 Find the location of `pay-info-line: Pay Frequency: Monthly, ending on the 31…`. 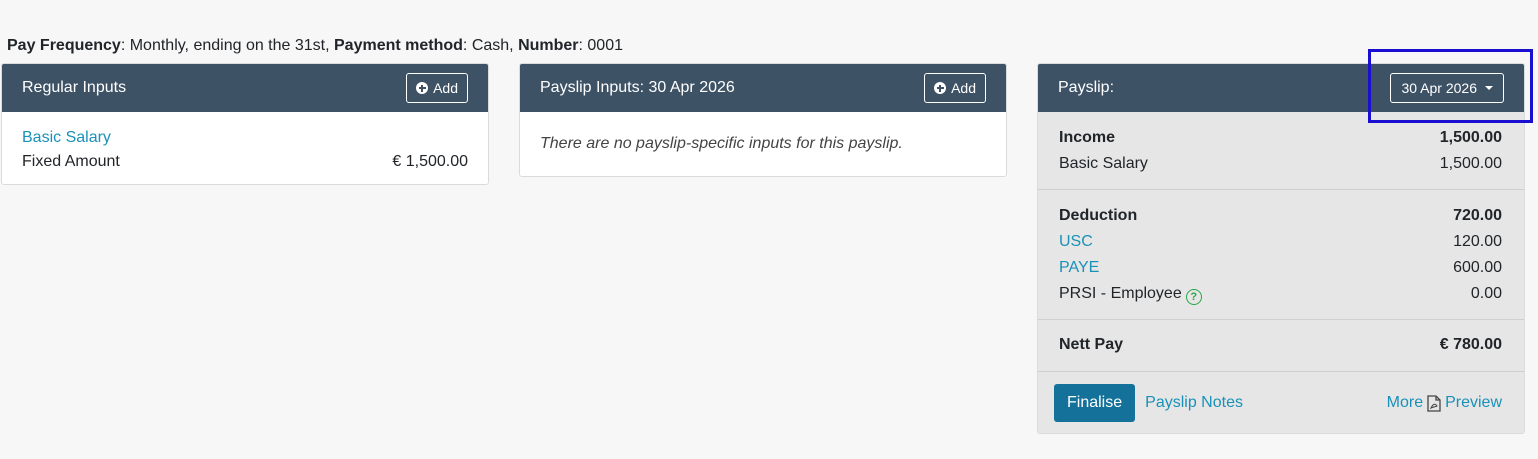

pay-info-line: Pay Frequency: Monthly, ending on the 31… is located at coordinates (315, 46).